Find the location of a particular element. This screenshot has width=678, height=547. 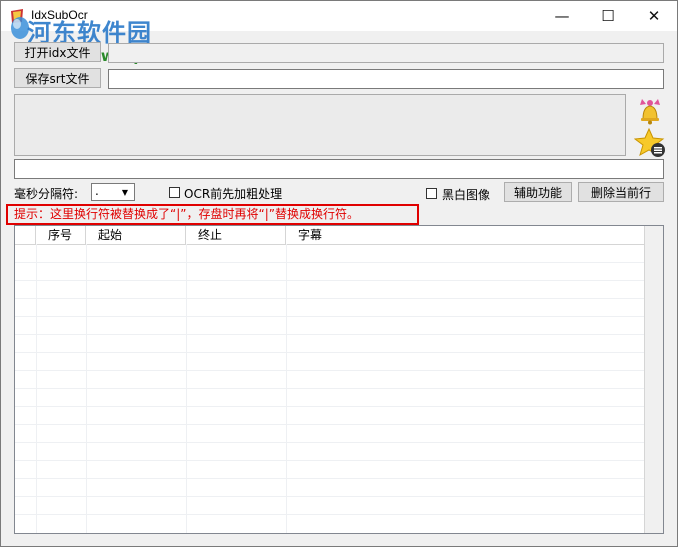

ms-separator-label: 毫秒分隔符: is located at coordinates (46, 194).